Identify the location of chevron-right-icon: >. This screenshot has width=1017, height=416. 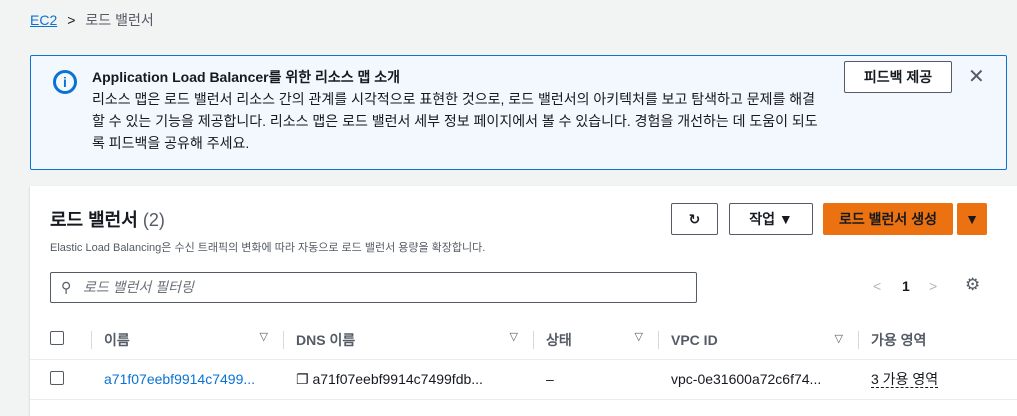
(71, 20).